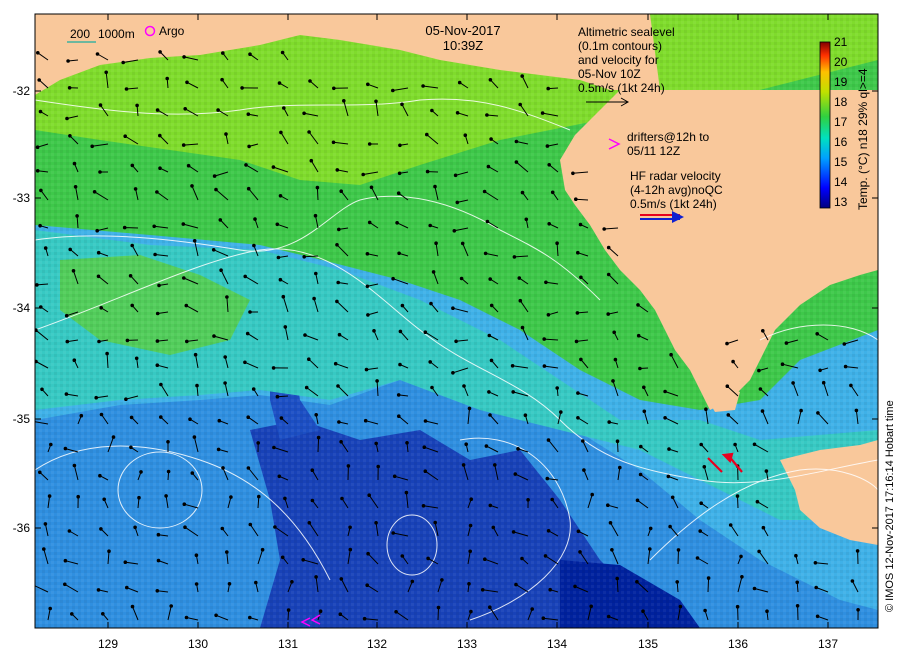 This screenshot has width=900, height=660. I want to click on y-tick-label: -34, so click(22, 308).